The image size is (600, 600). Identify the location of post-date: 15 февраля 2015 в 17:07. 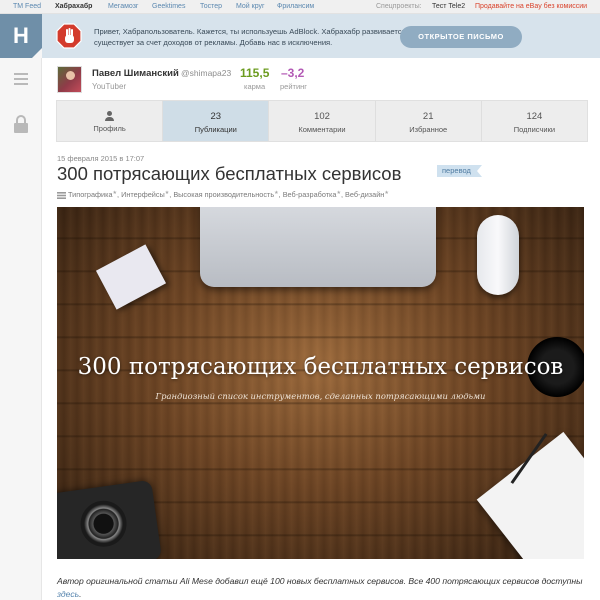
(101, 158).